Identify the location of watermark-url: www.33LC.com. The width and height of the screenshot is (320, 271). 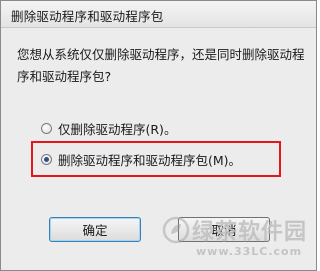
(249, 251).